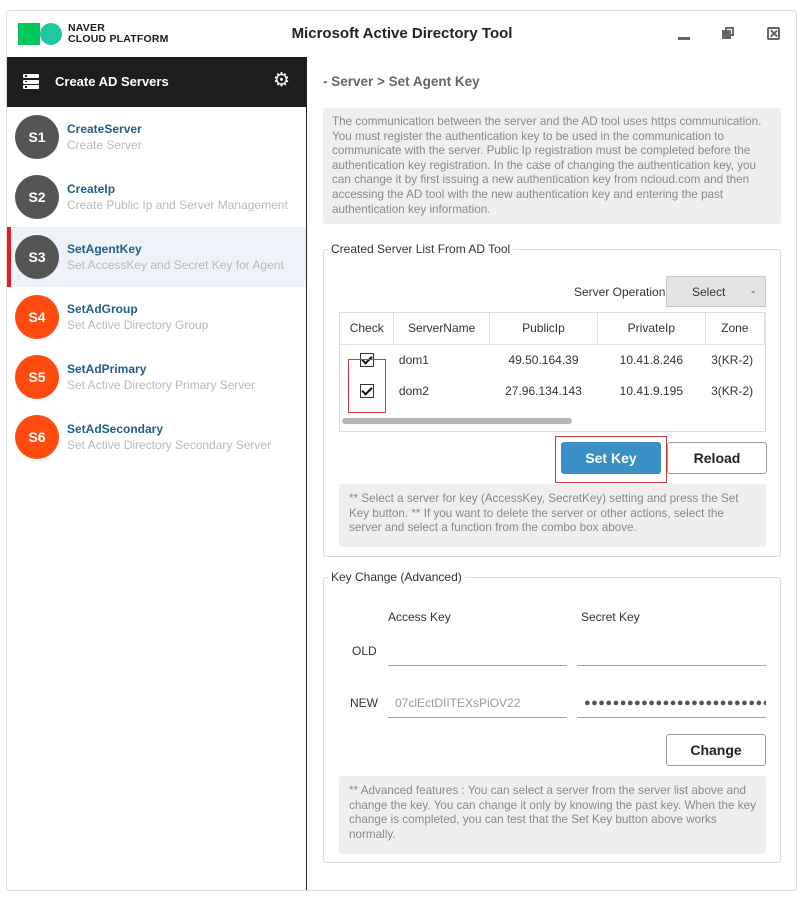 The height and width of the screenshot is (897, 806). Describe the element at coordinates (367, 386) in the screenshot. I see `checkbox-highlight` at that location.